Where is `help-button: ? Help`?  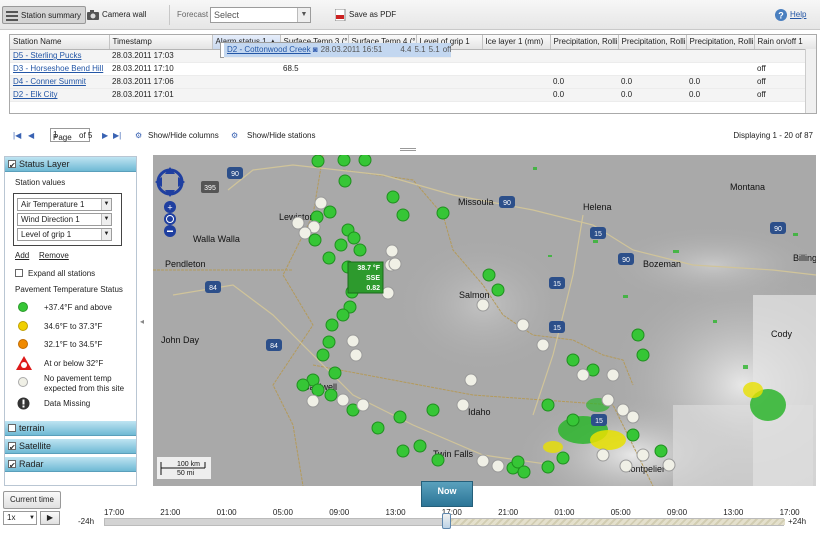 help-button: ? Help is located at coordinates (790, 15).